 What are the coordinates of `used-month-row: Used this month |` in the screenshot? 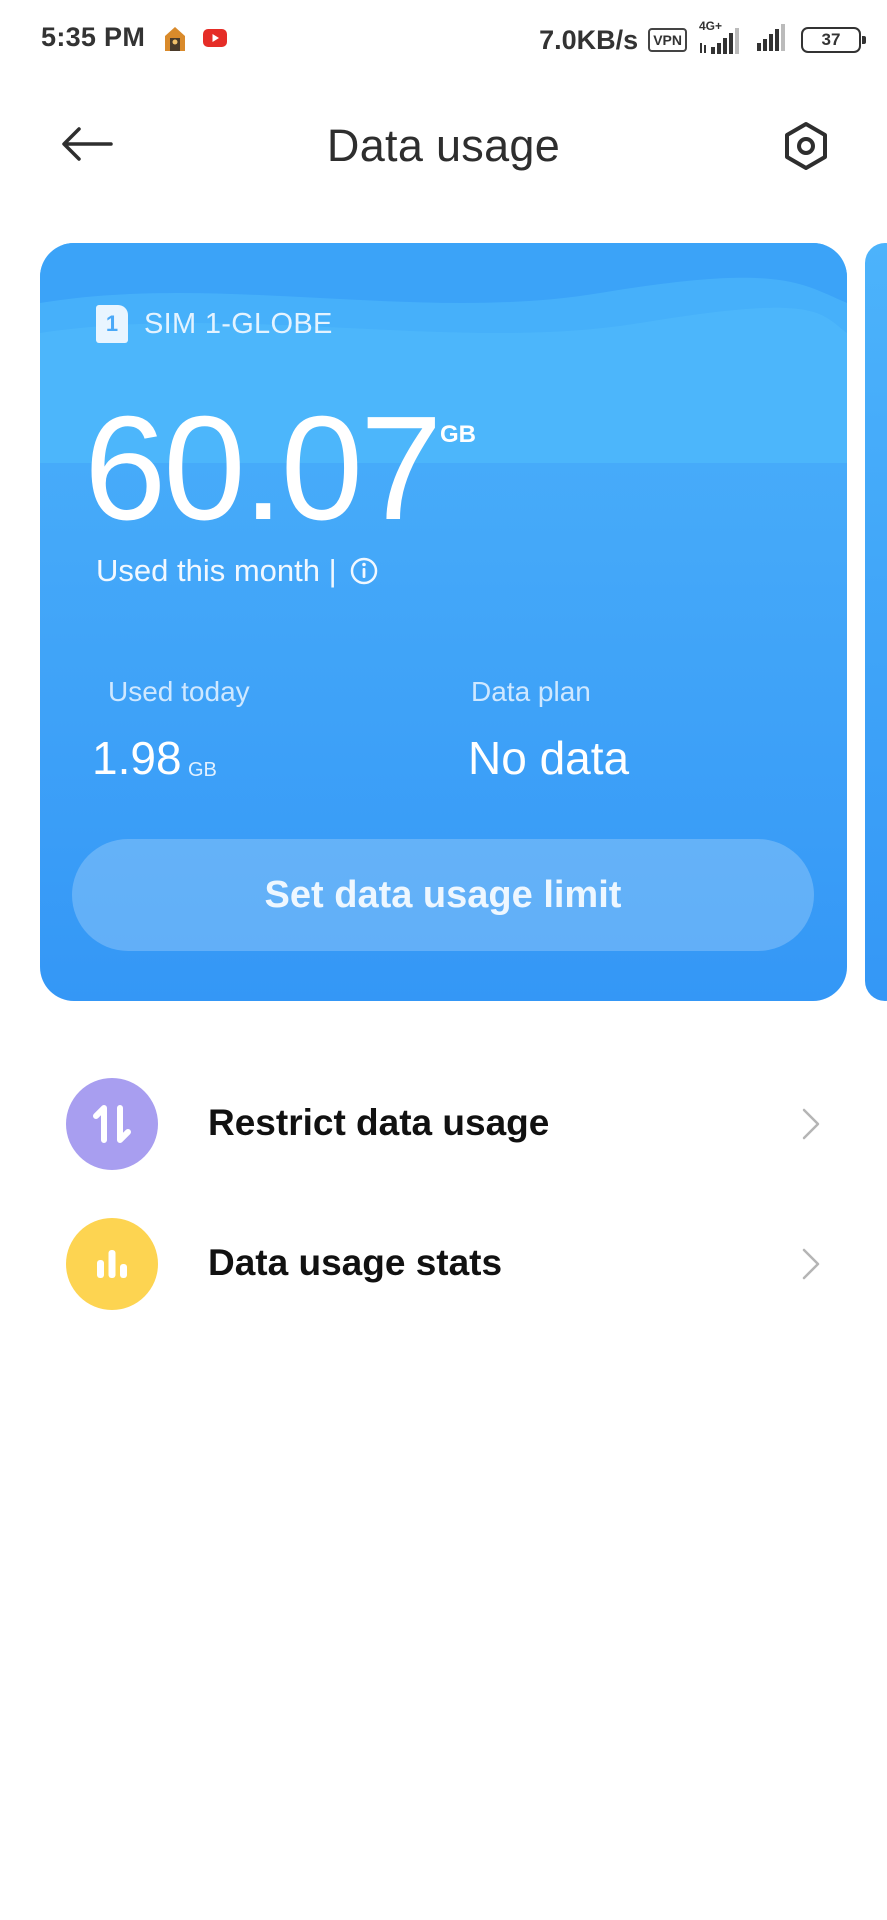 It's located at (237, 571).